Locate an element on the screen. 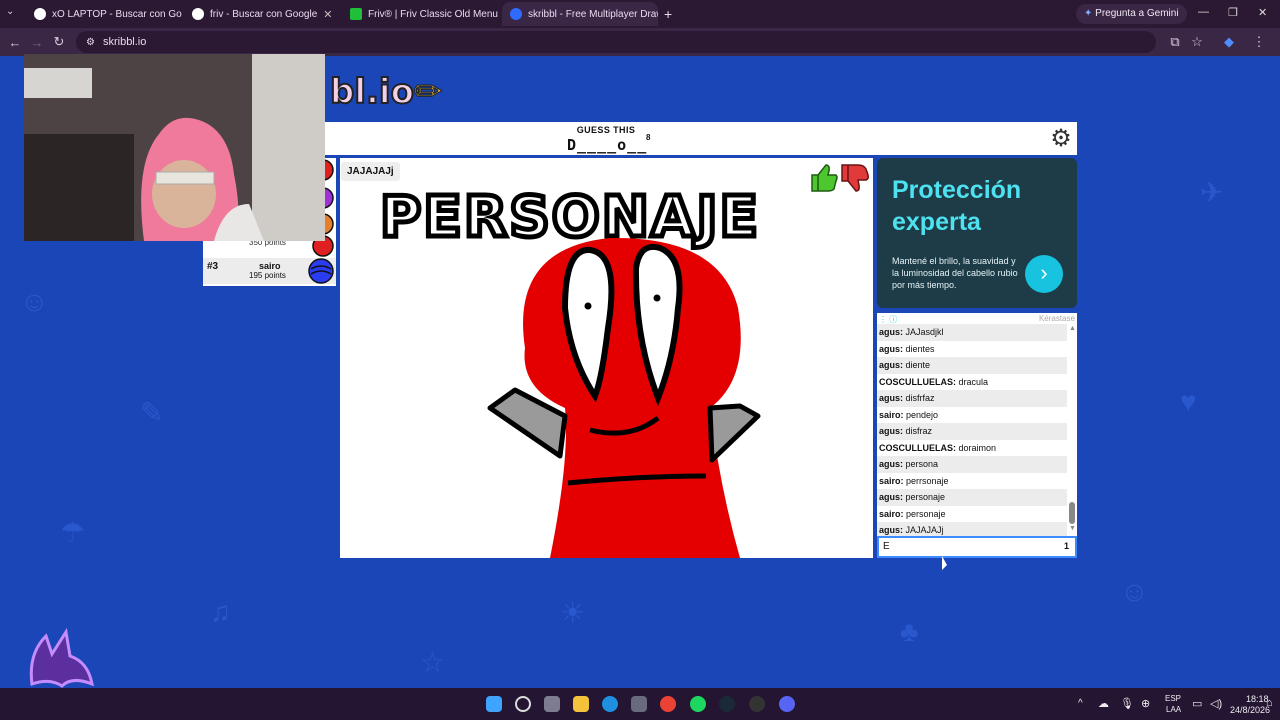  discord-icon is located at coordinates (787, 704).